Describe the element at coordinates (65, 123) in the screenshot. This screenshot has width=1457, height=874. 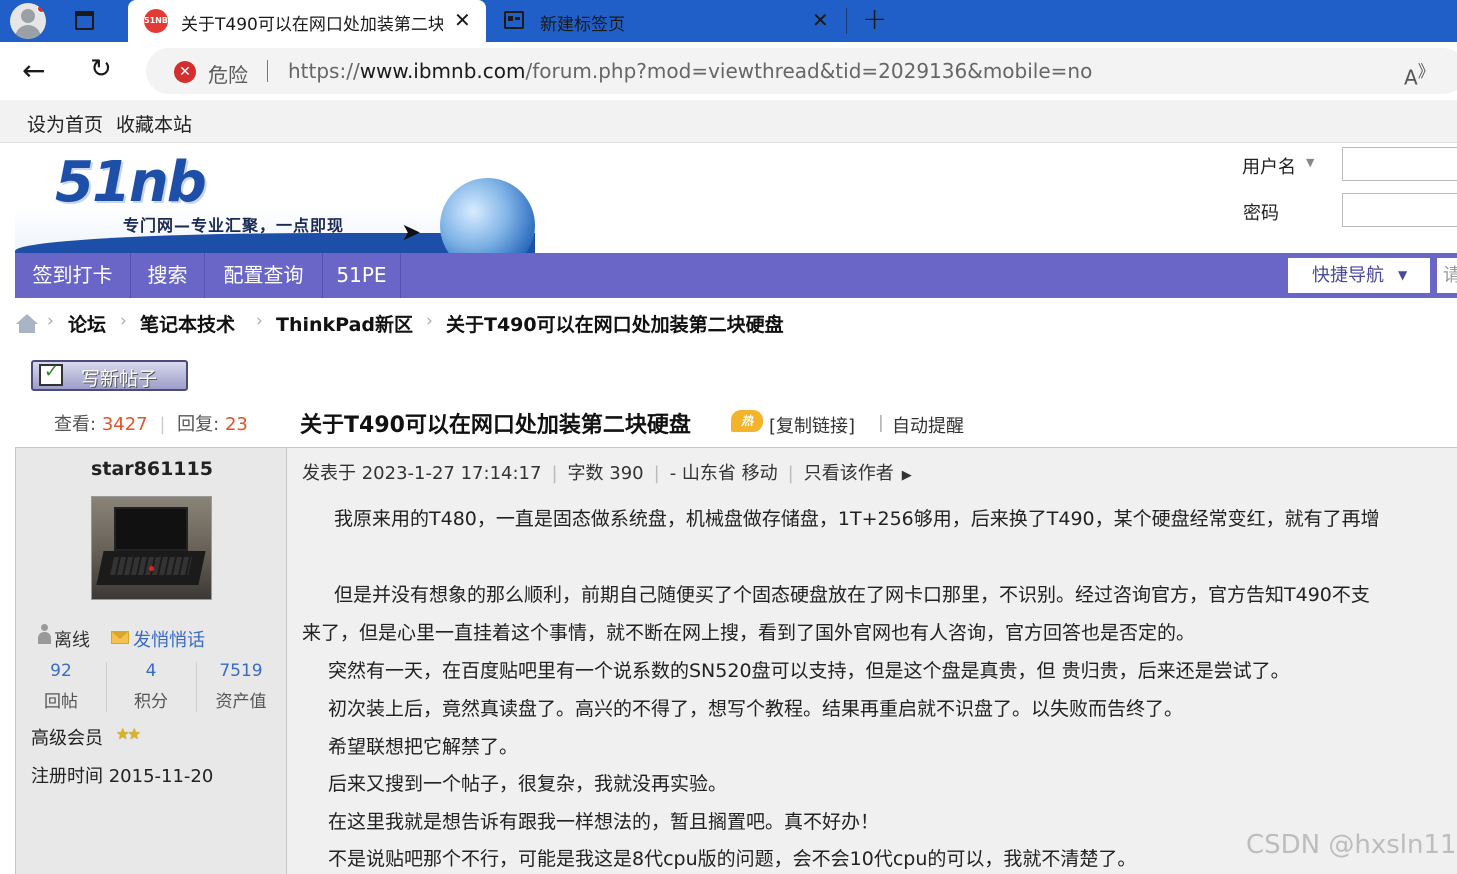
I see `set-home-link: 设为首页` at that location.